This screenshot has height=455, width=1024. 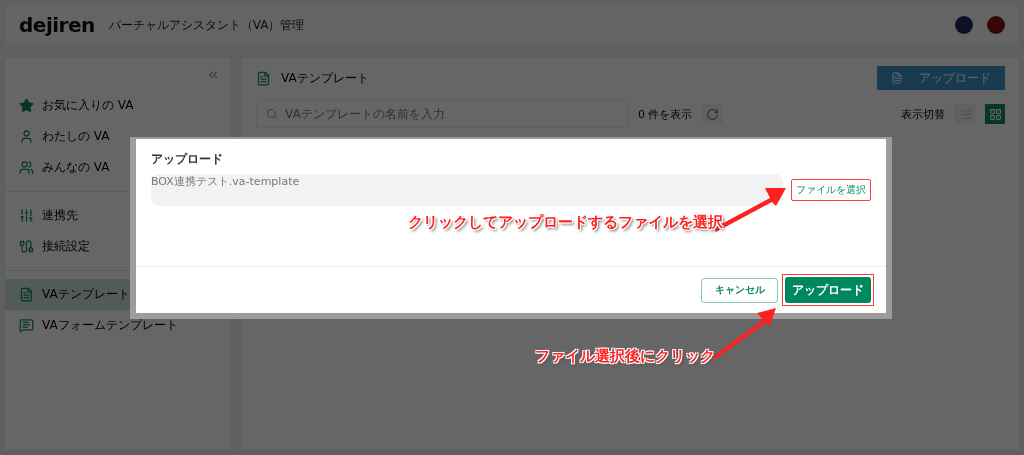 I want to click on page-title: VAテンプレート, so click(x=325, y=78).